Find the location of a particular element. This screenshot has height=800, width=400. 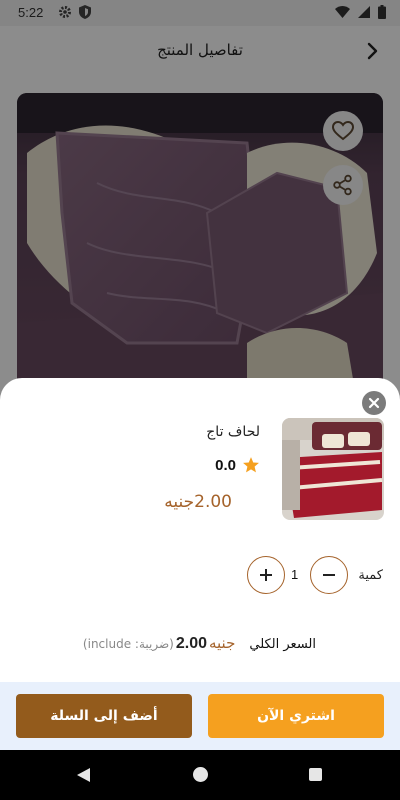

minus-icon is located at coordinates (329, 575).